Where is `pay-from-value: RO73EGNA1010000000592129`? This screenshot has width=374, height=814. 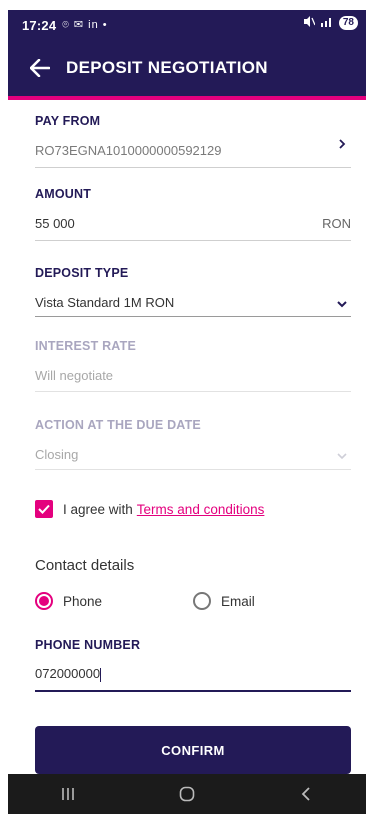 pay-from-value: RO73EGNA1010000000592129 is located at coordinates (128, 150).